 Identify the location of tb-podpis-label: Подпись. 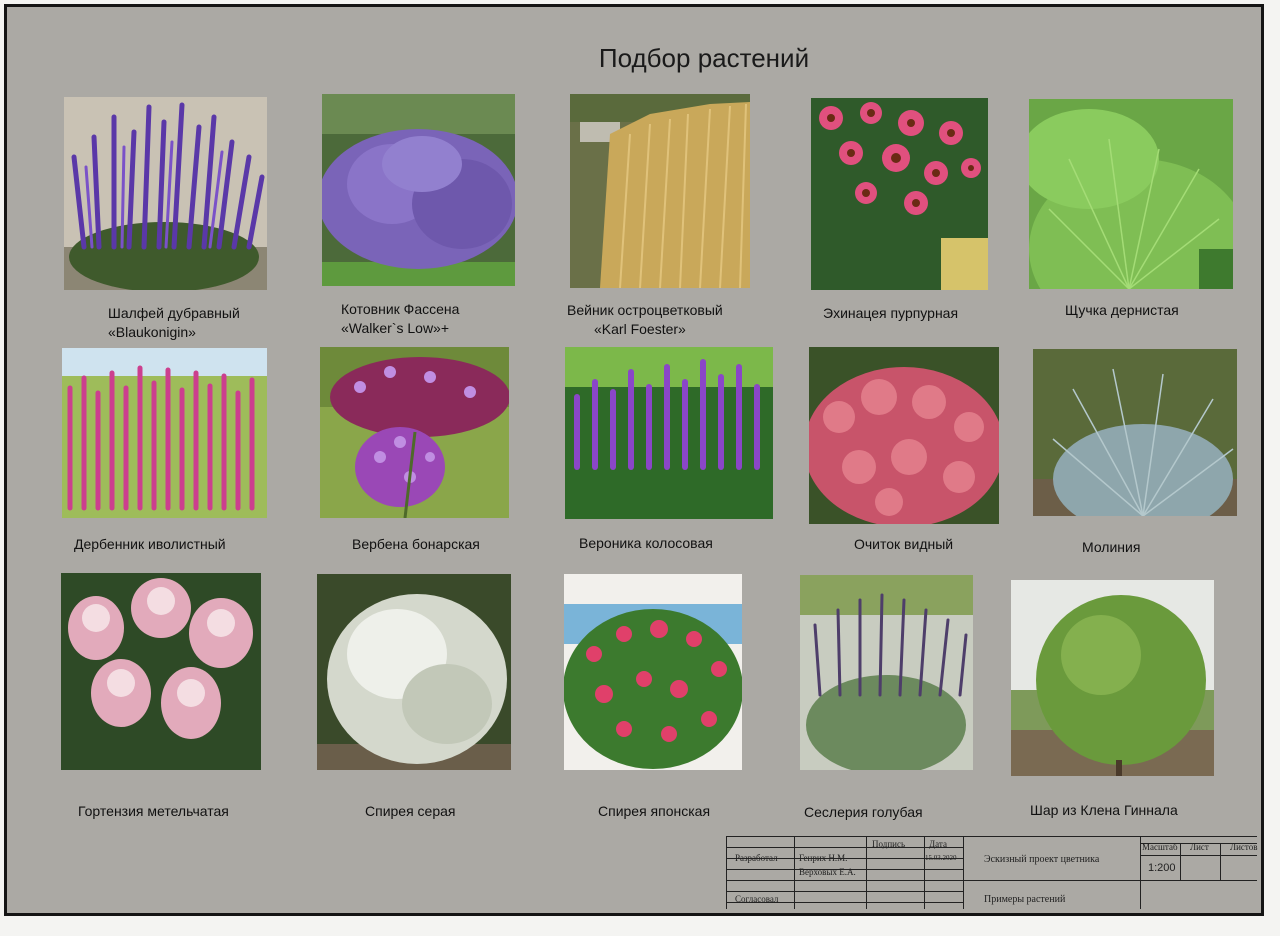
(889, 844).